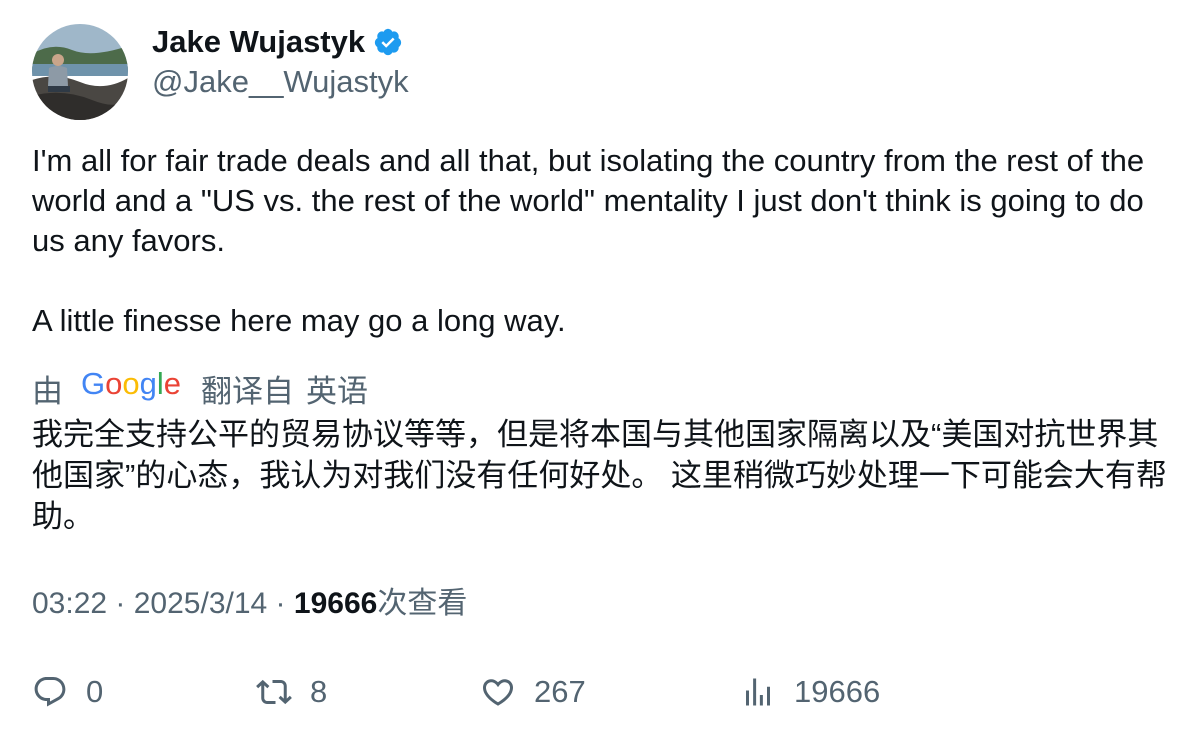 This screenshot has width=1196, height=738. I want to click on views-count: 19666, so click(335, 603).